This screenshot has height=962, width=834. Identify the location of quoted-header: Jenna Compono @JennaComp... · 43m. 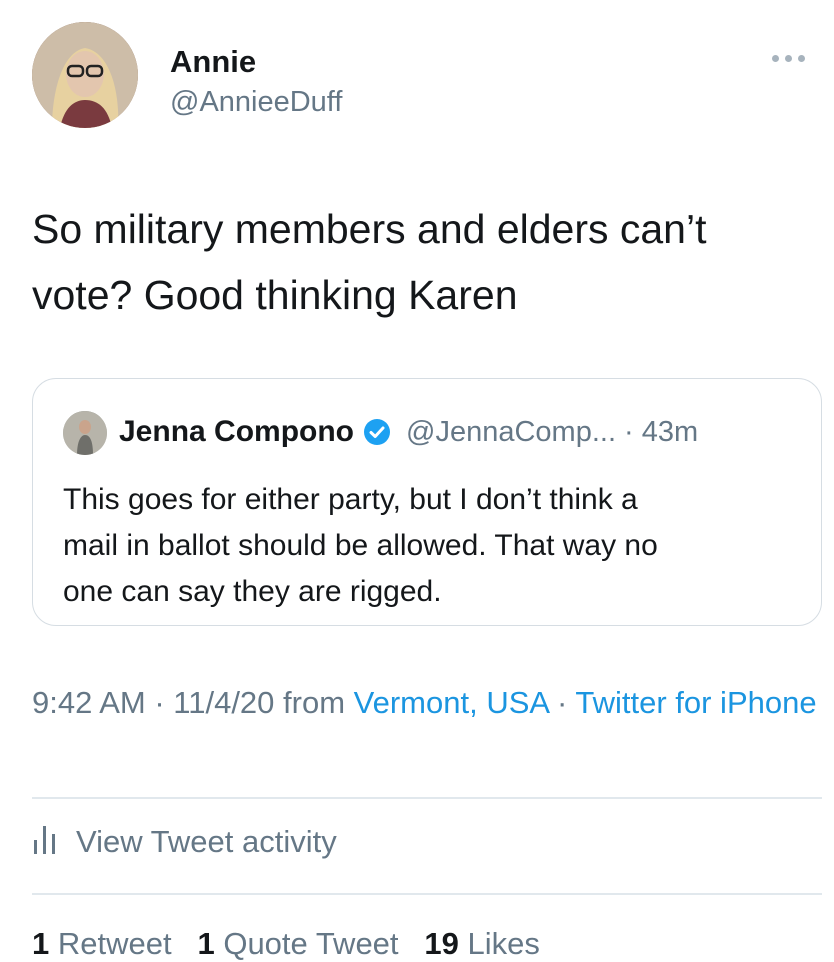
(408, 432).